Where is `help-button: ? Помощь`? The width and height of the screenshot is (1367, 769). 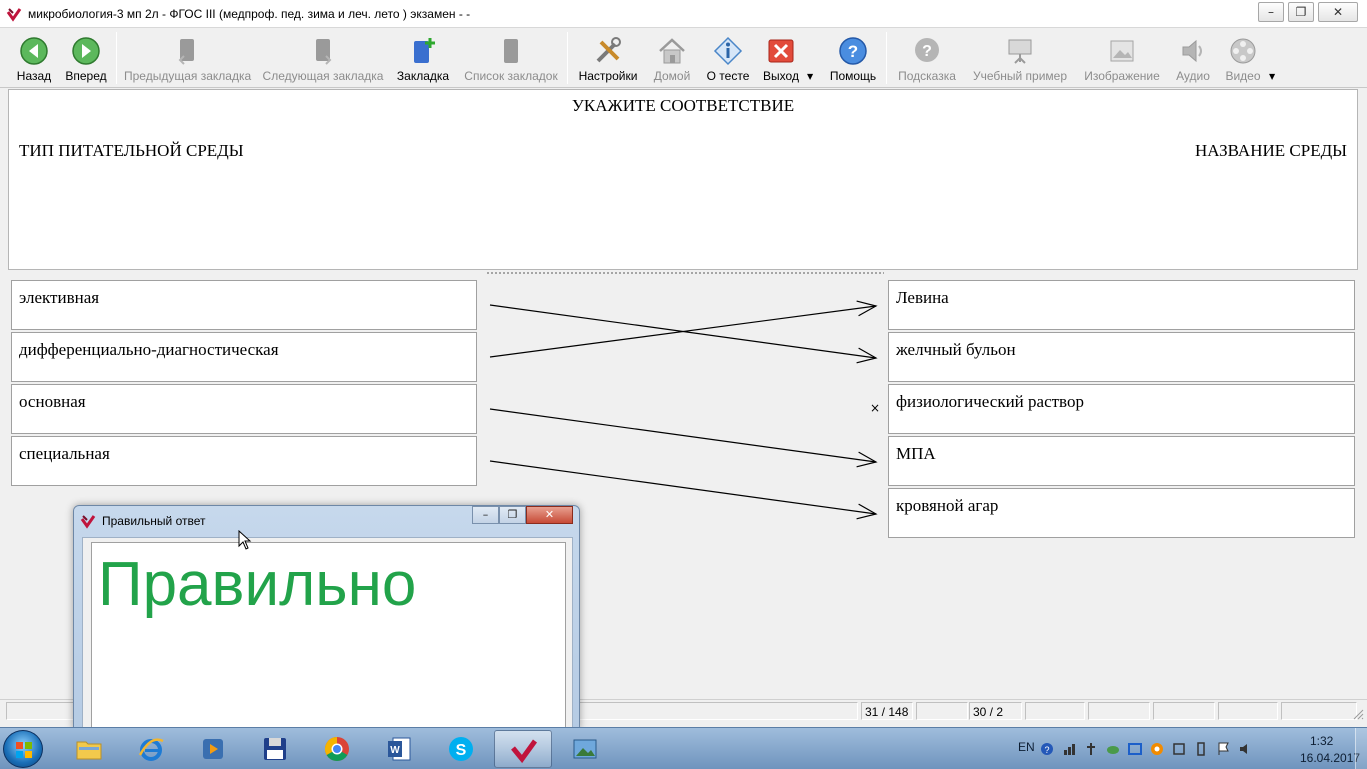
help-button: ? Помощь is located at coordinates (853, 59).